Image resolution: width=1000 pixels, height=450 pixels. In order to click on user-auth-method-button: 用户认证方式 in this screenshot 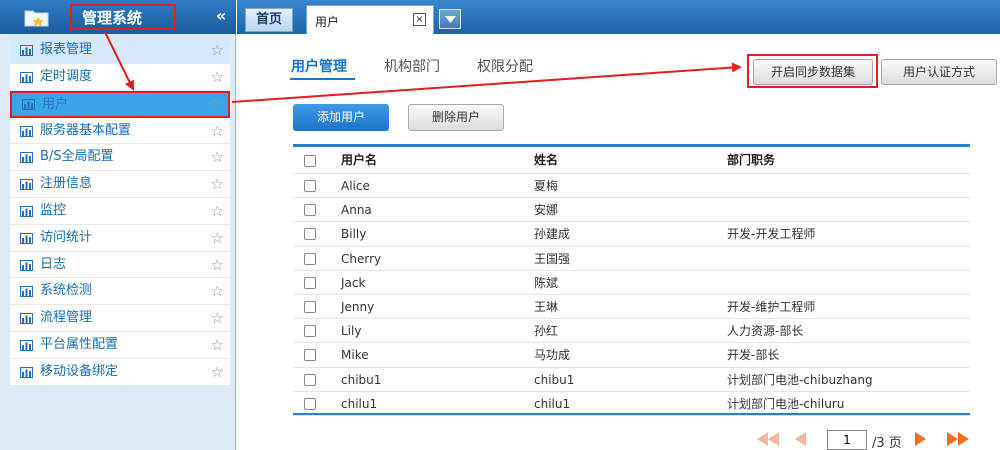, I will do `click(939, 72)`.